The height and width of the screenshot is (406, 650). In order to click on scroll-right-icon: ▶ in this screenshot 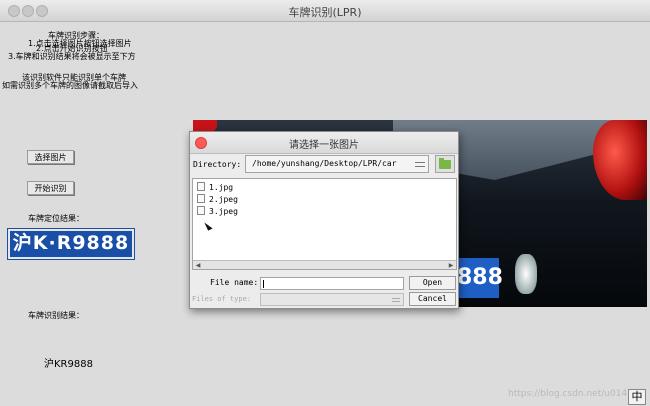, I will do `click(451, 265)`.